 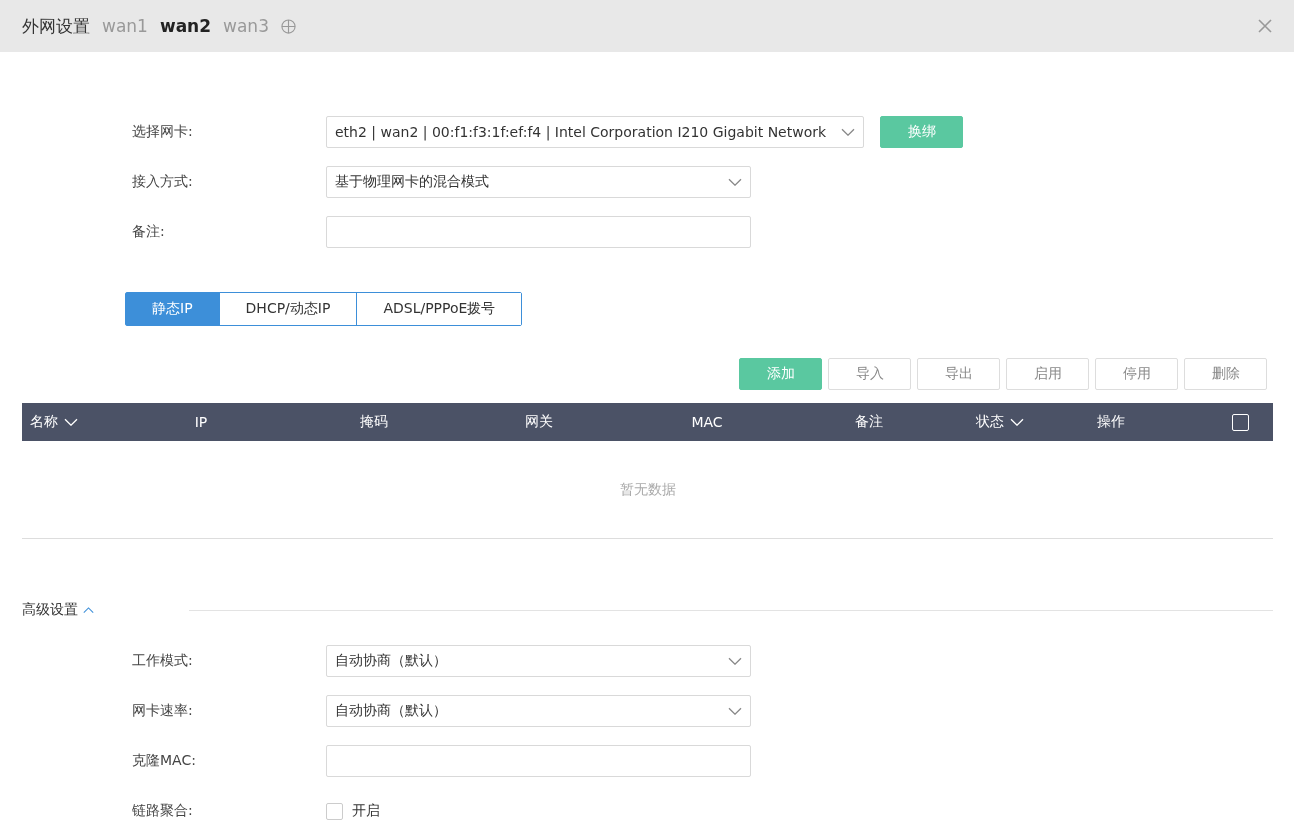 What do you see at coordinates (163, 182) in the screenshot?
I see `field-label: 接入方式:` at bounding box center [163, 182].